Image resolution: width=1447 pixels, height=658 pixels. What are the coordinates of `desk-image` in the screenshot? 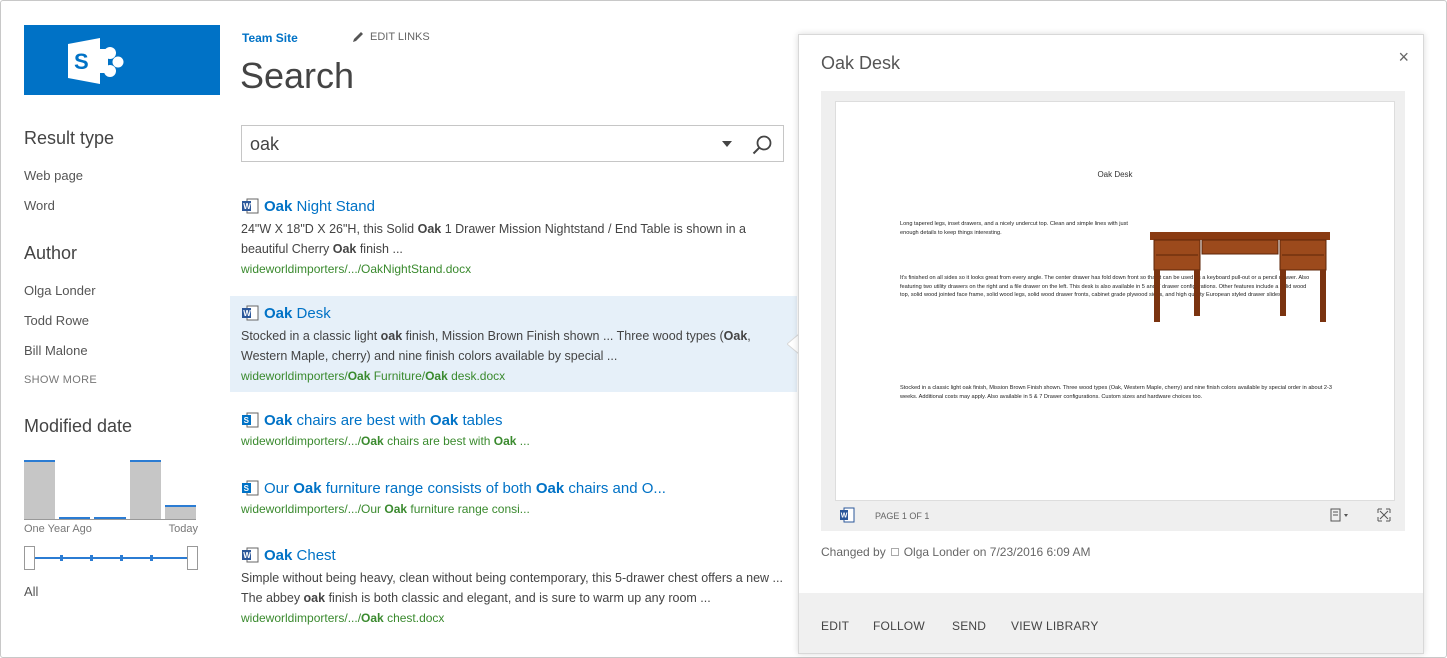 It's located at (1240, 277).